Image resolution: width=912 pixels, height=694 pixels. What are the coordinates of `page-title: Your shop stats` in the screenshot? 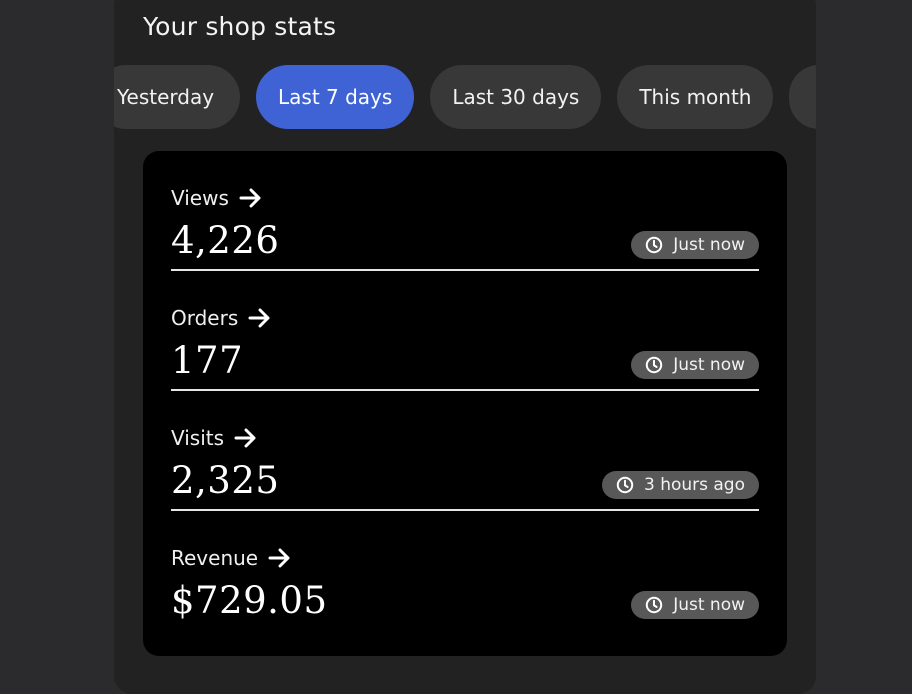 It's located at (240, 26).